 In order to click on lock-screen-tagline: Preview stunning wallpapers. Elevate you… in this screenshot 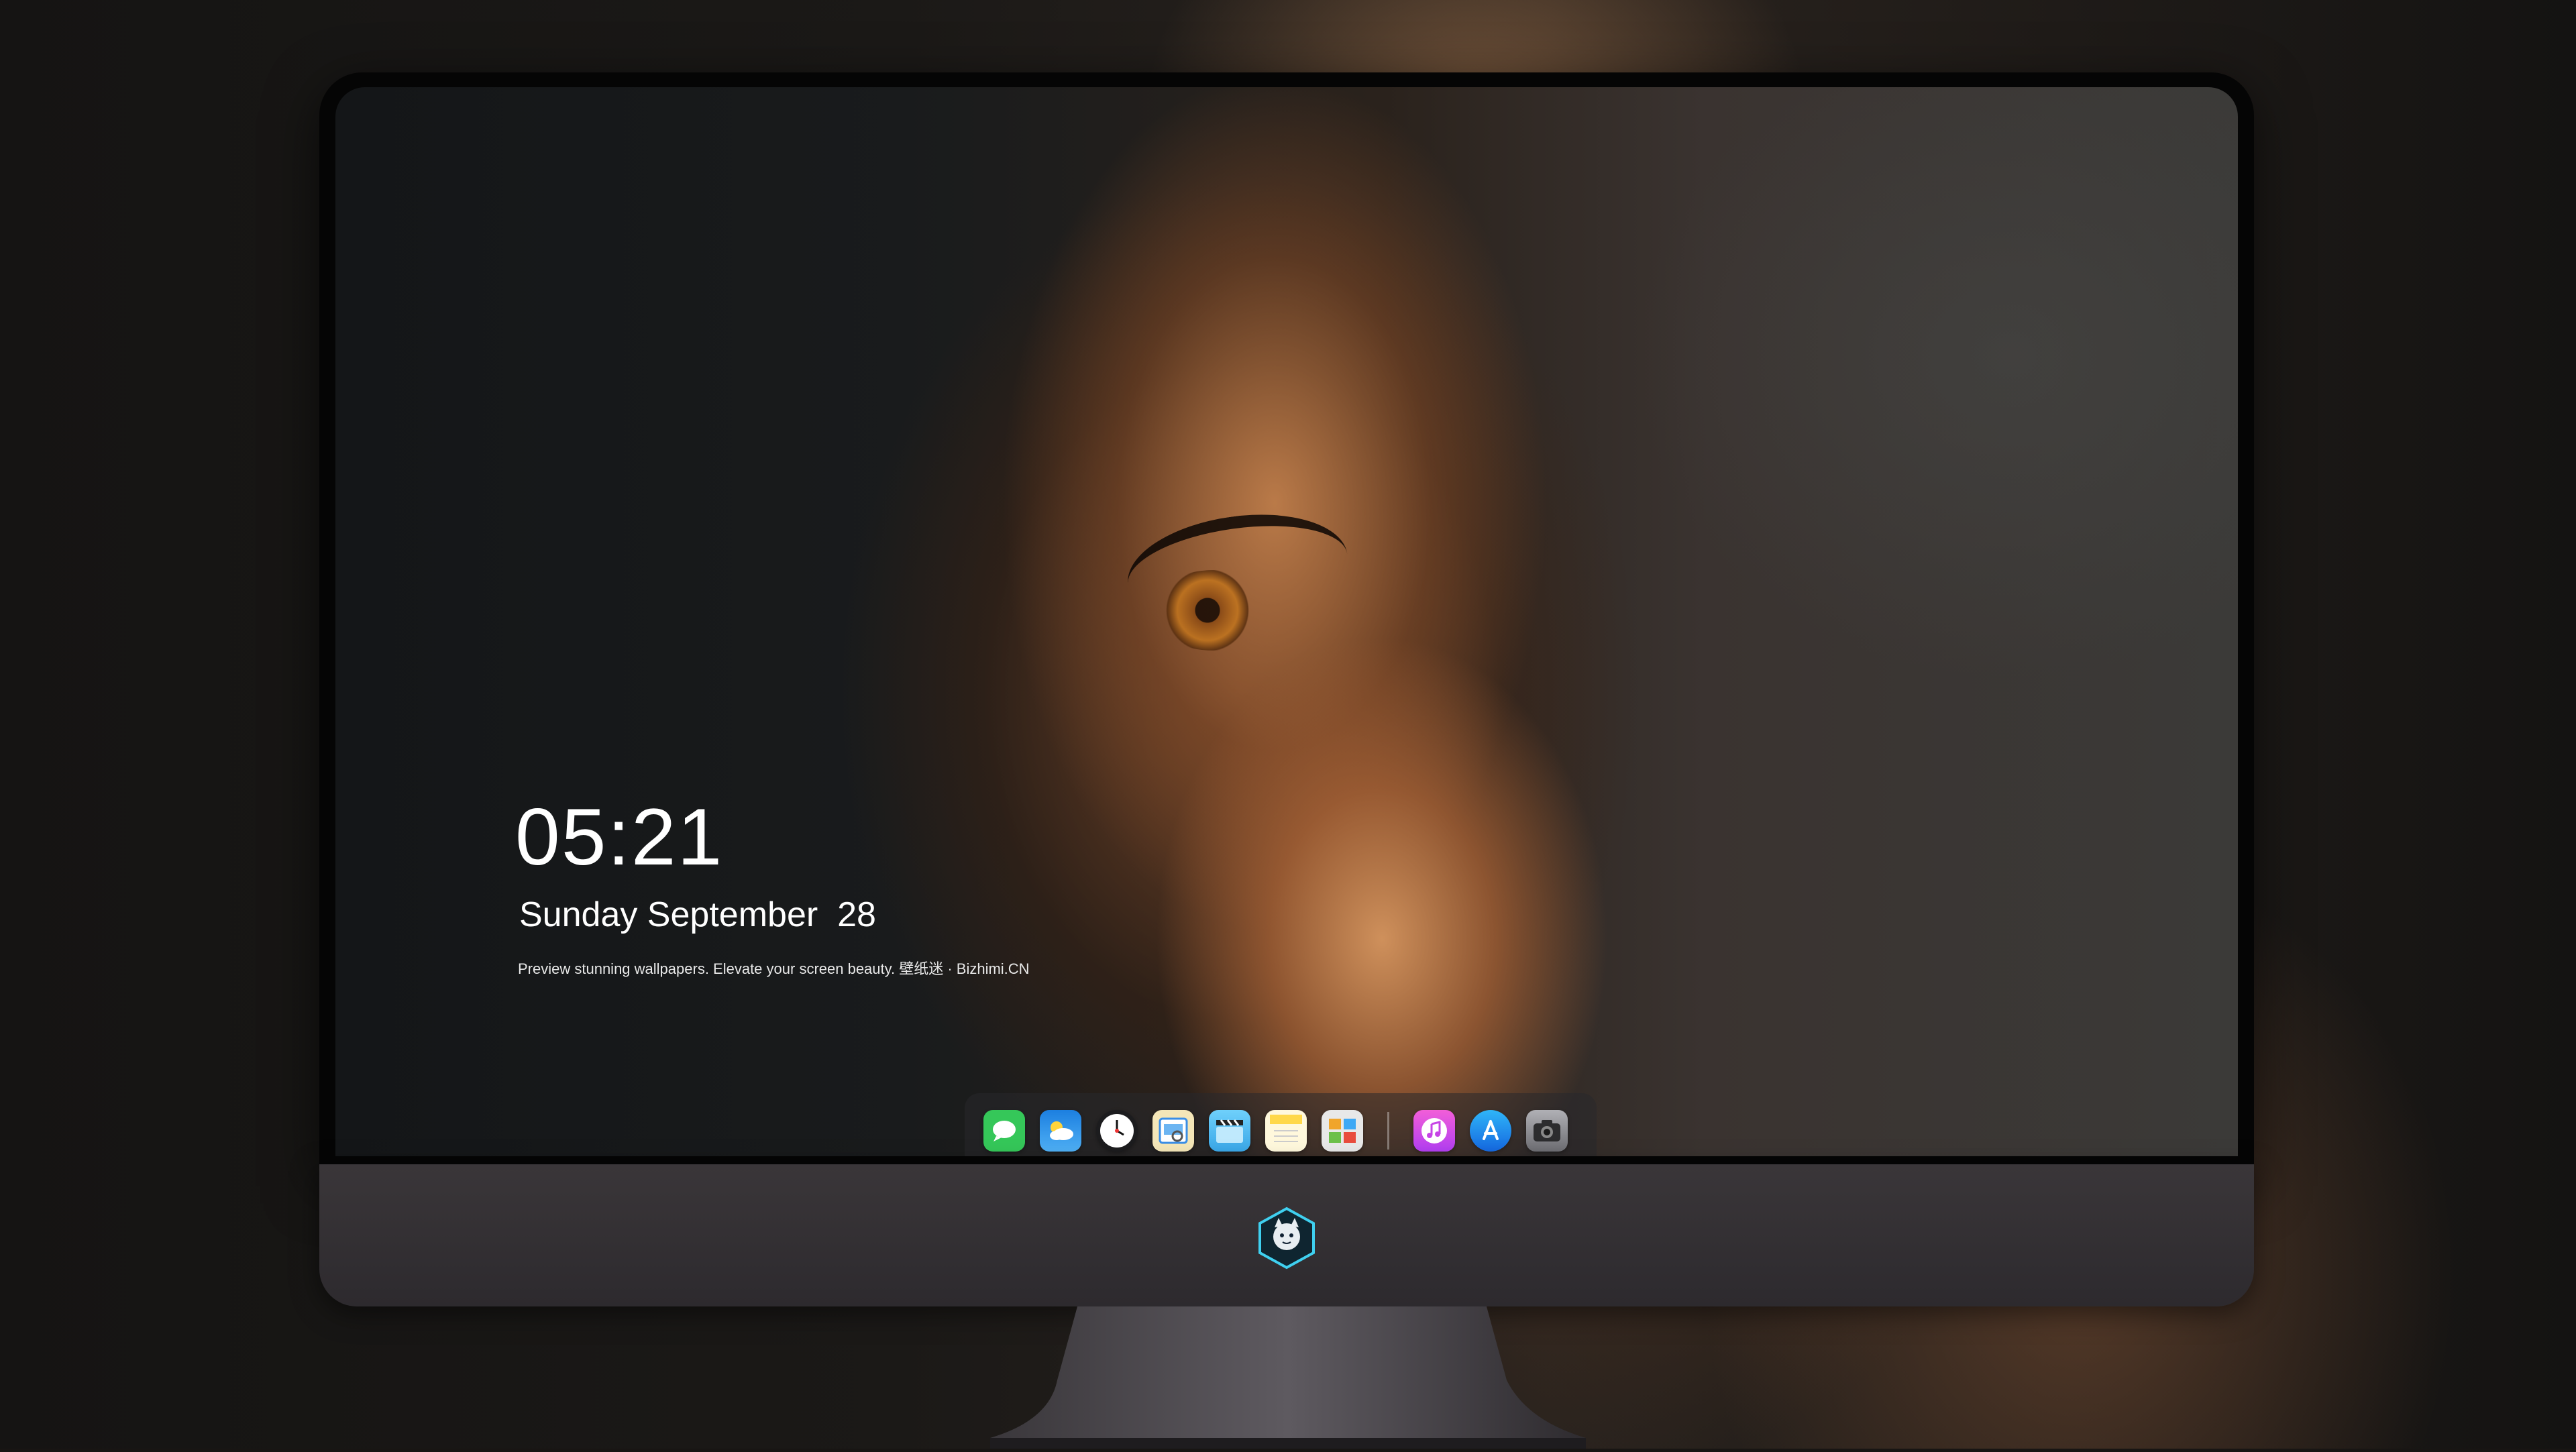, I will do `click(774, 968)`.